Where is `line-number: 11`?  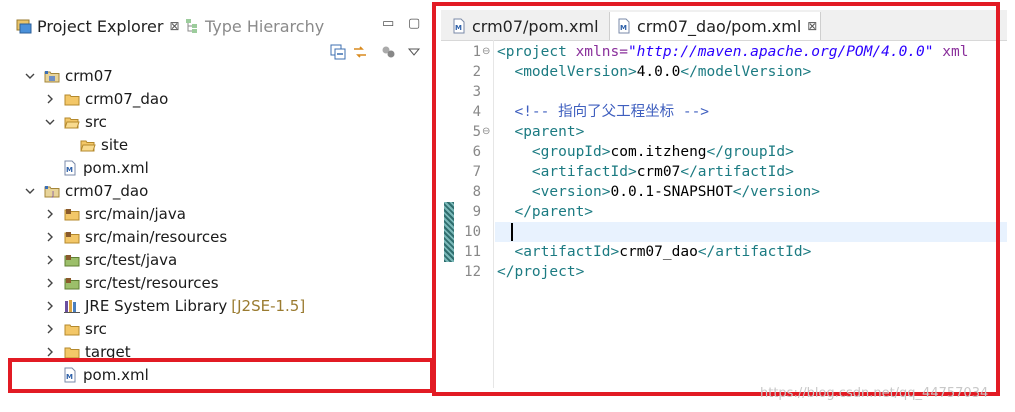
line-number: 11 is located at coordinates (472, 252).